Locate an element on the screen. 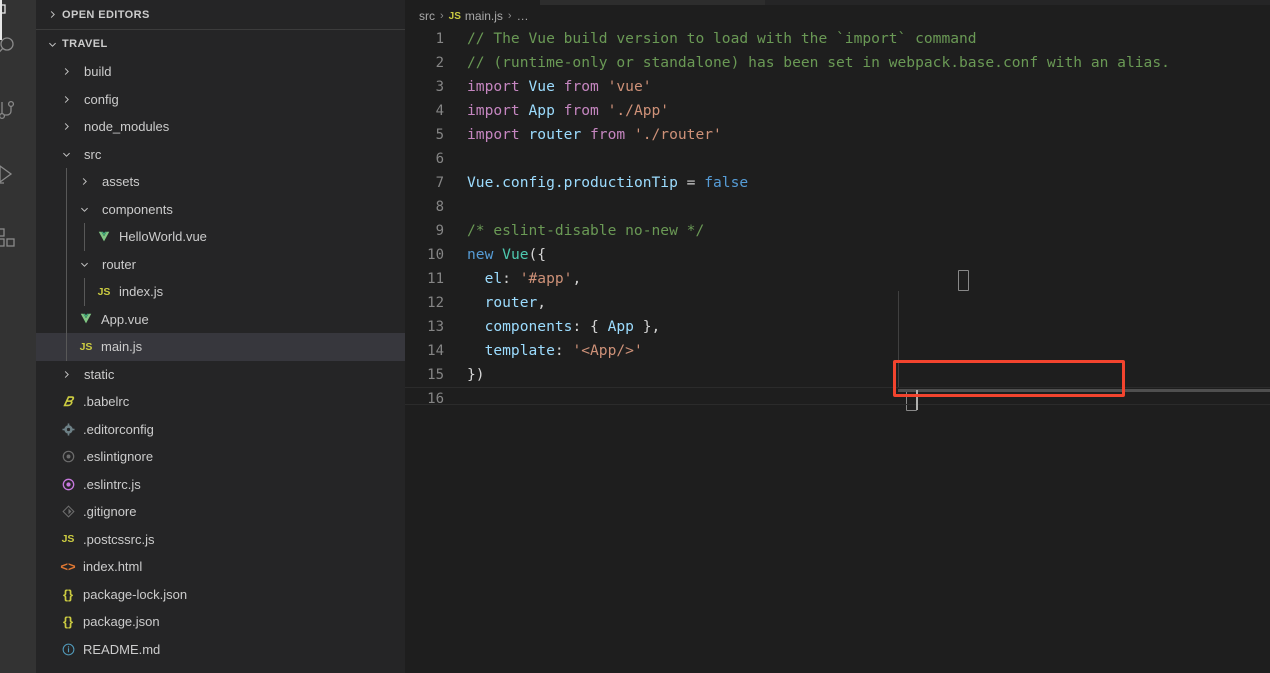 This screenshot has height=673, width=1270. tree-item-babelrc: 𝐵 .babelrc is located at coordinates (220, 402).